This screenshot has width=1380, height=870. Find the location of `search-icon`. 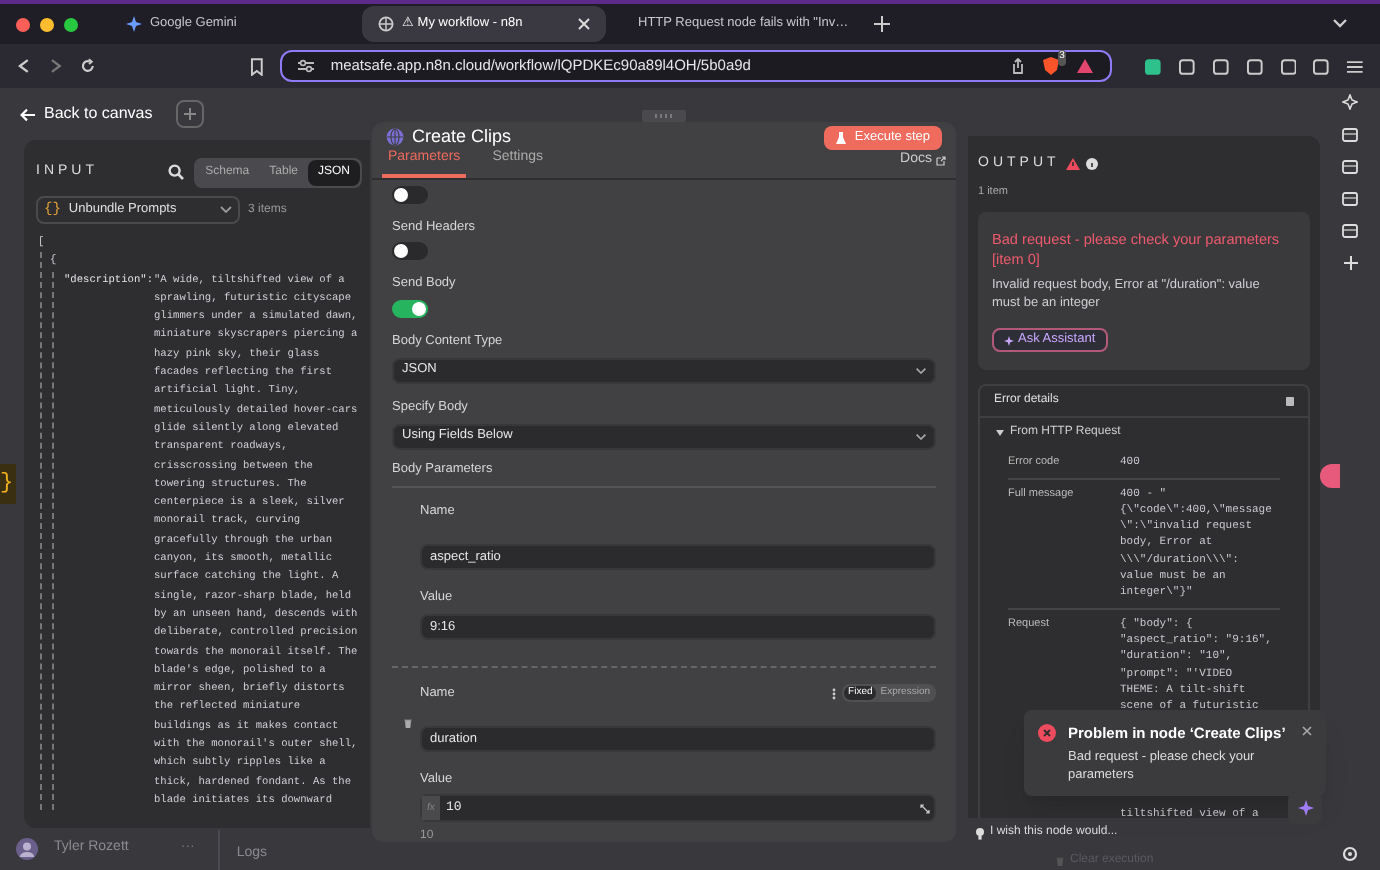

search-icon is located at coordinates (175, 172).